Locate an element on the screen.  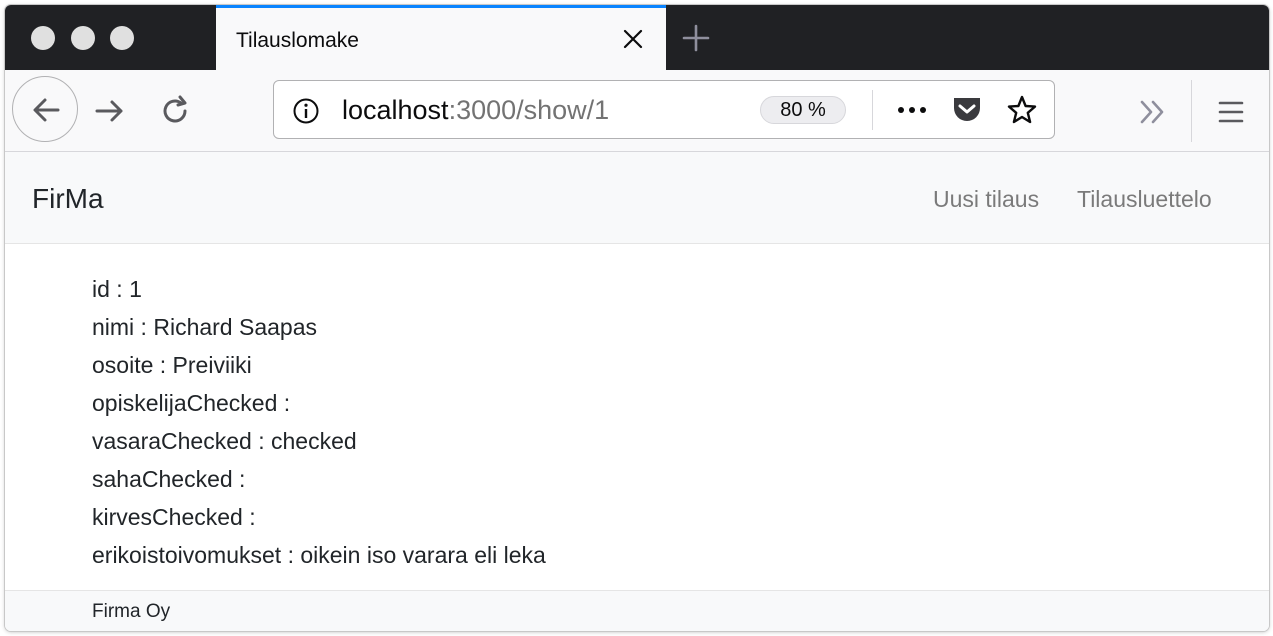
field-value: oikein iso varara eli leka is located at coordinates (423, 555).